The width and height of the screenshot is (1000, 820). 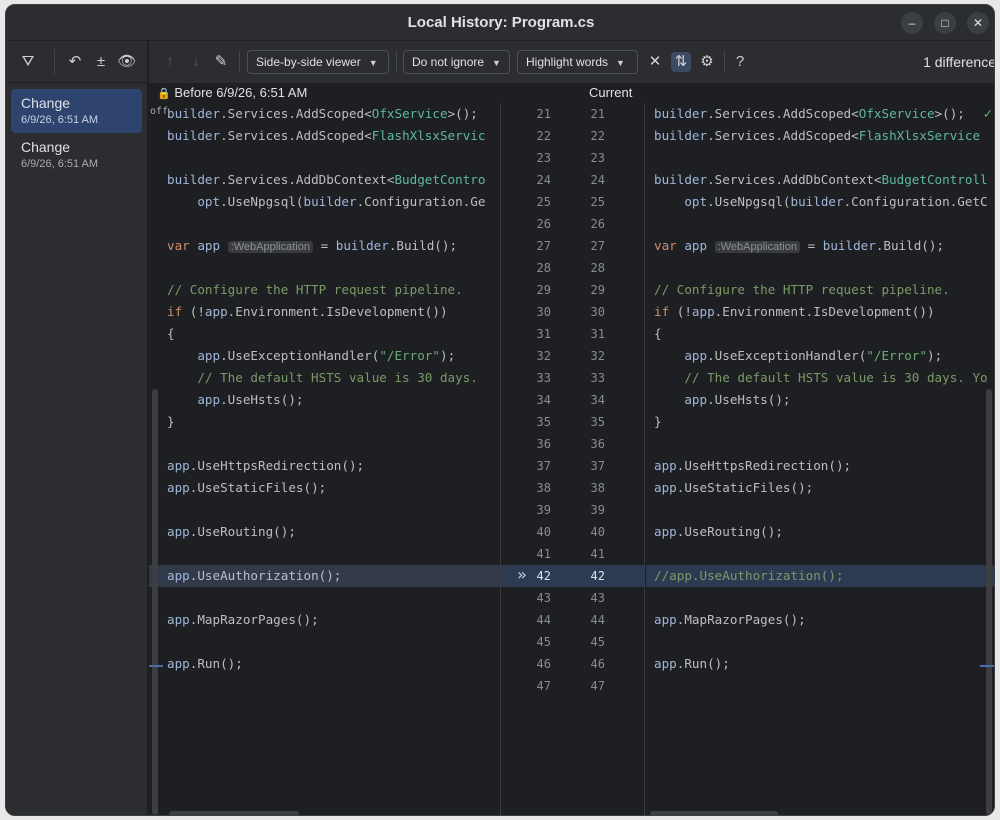 What do you see at coordinates (681, 62) in the screenshot?
I see `sync-scroll-icon: ⇅` at bounding box center [681, 62].